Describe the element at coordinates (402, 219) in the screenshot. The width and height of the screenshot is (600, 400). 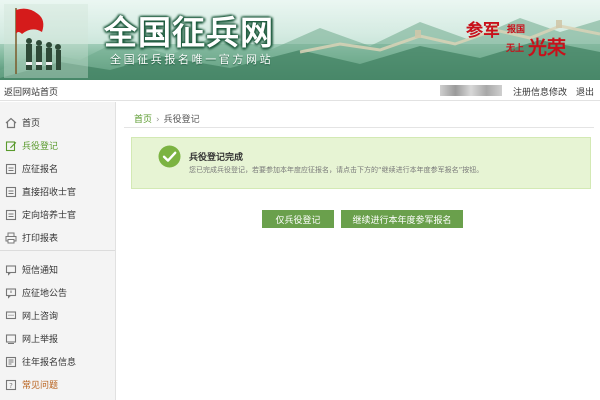
I see `continue-enlist-button: 继续进行本年度参军报名` at that location.